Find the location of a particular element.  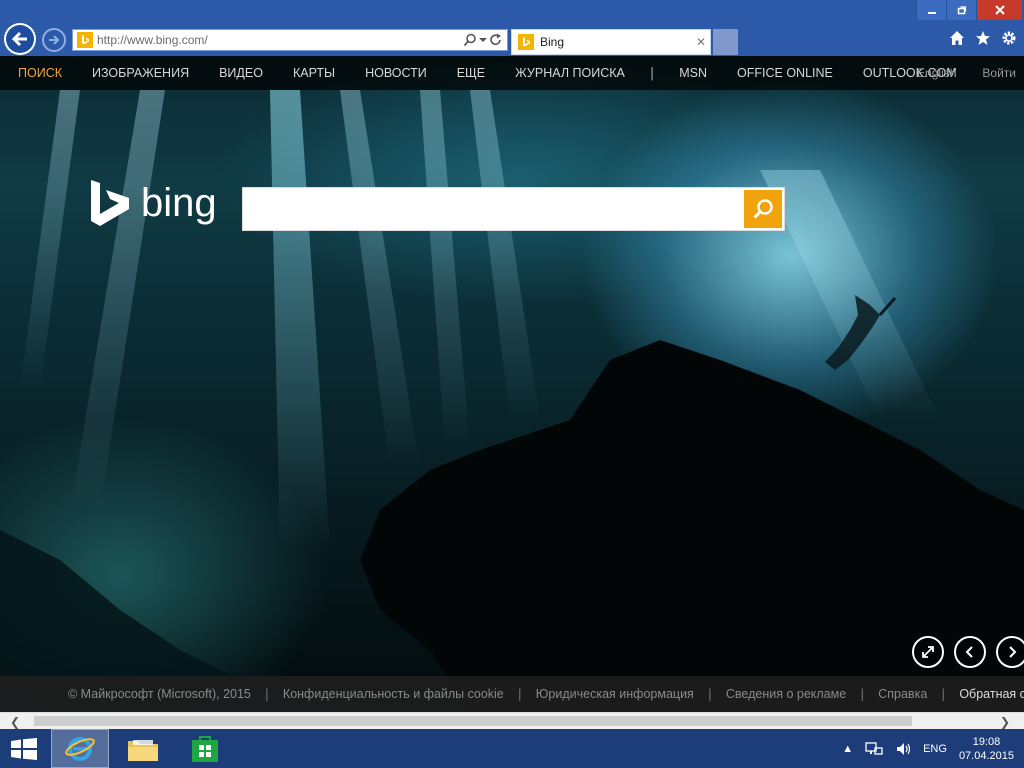

nav-msn: MSN is located at coordinates (693, 73).